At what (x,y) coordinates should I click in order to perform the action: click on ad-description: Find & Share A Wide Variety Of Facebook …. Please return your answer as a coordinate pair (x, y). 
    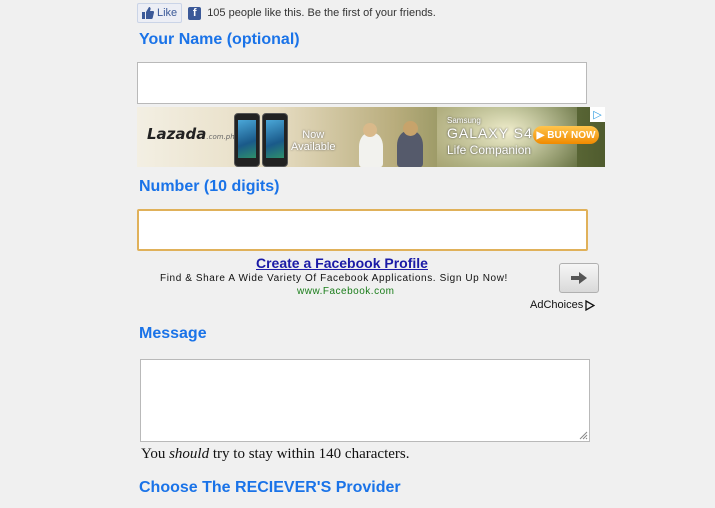
    Looking at the image, I should click on (334, 278).